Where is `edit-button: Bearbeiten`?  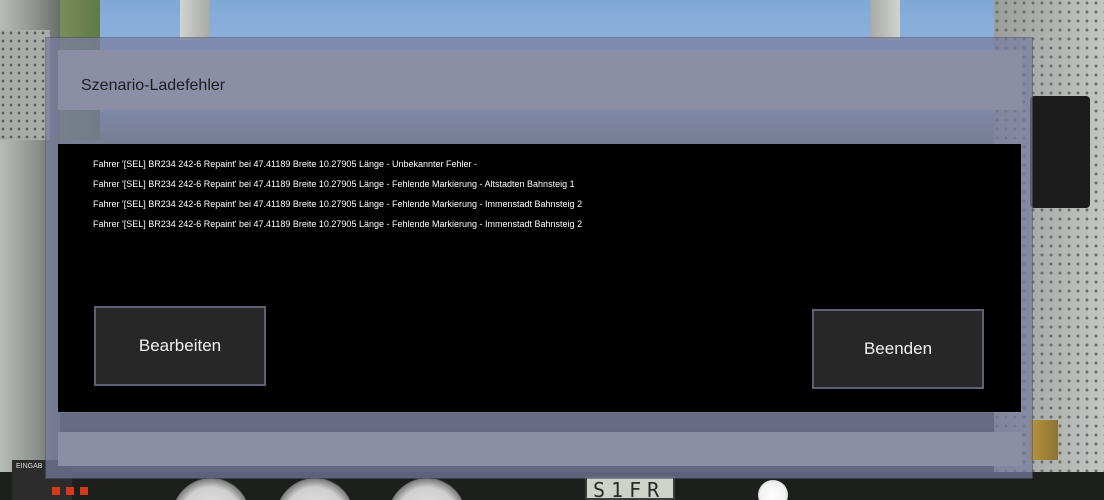
edit-button: Bearbeiten is located at coordinates (180, 346).